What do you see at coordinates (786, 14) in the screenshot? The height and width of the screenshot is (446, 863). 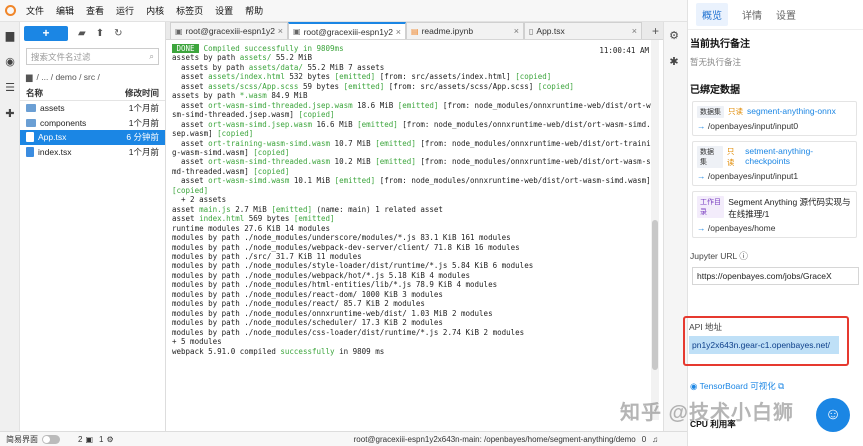 I see `tab-settings: 设置` at bounding box center [786, 14].